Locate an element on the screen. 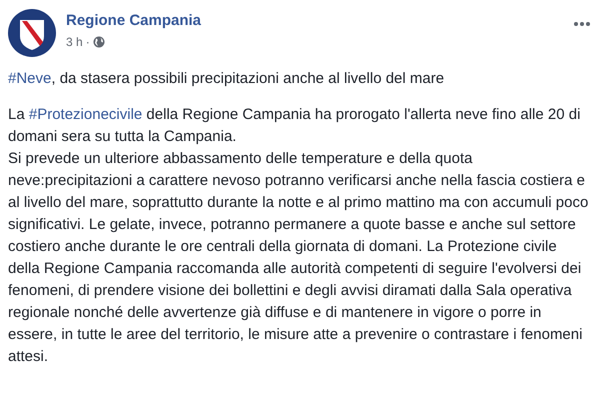  post-time: 3 h is located at coordinates (74, 42).